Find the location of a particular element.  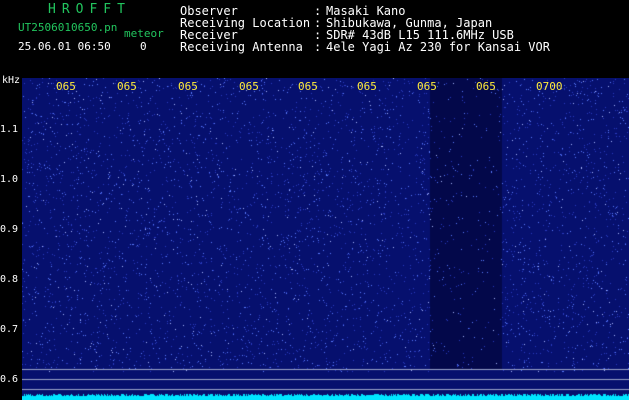

y-tick-1-1: 1.1 is located at coordinates (9, 129).